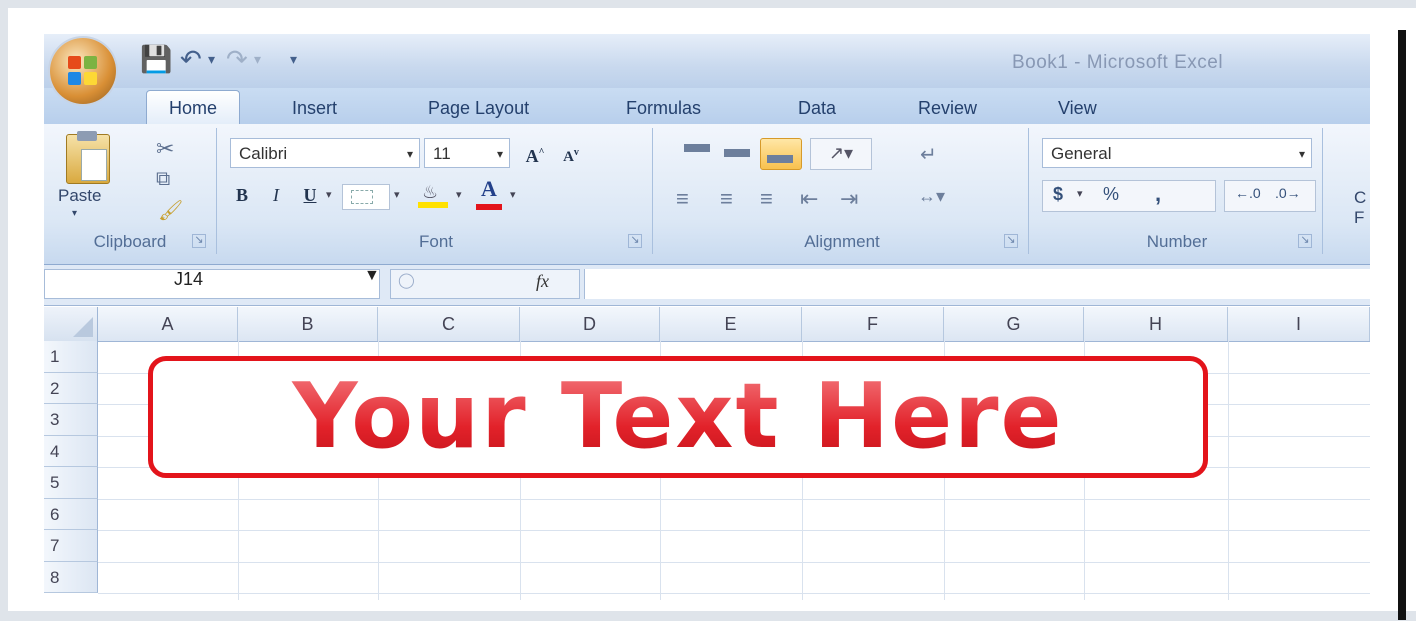 The width and height of the screenshot is (1416, 621). Describe the element at coordinates (293, 59) in the screenshot. I see `customize-qat-icon: ▾` at that location.